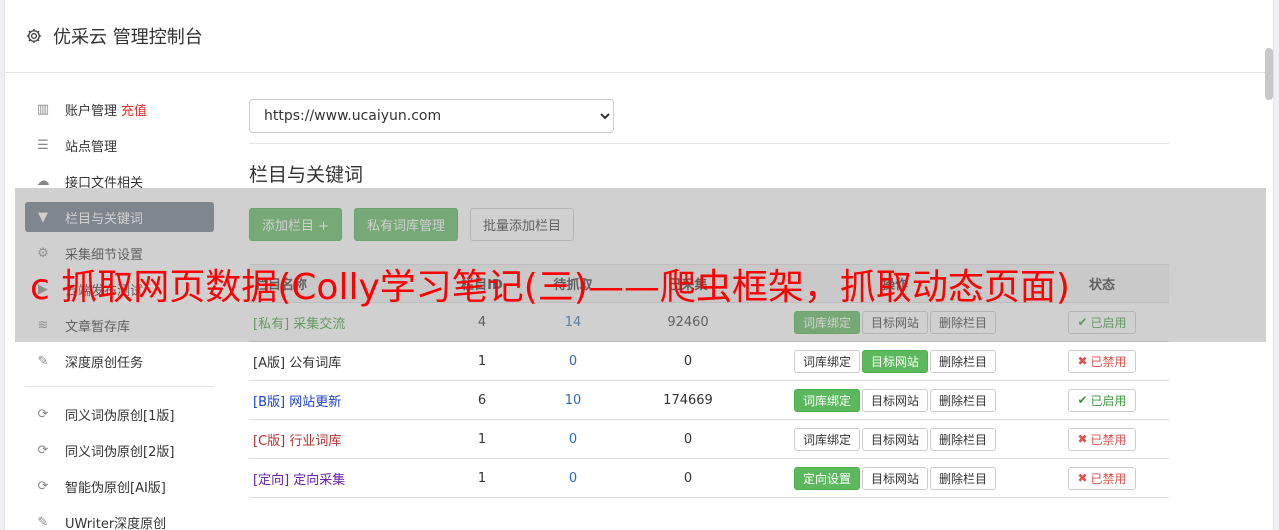 The height and width of the screenshot is (530, 1279). I want to click on column-name-link: 网站更新, so click(315, 402).